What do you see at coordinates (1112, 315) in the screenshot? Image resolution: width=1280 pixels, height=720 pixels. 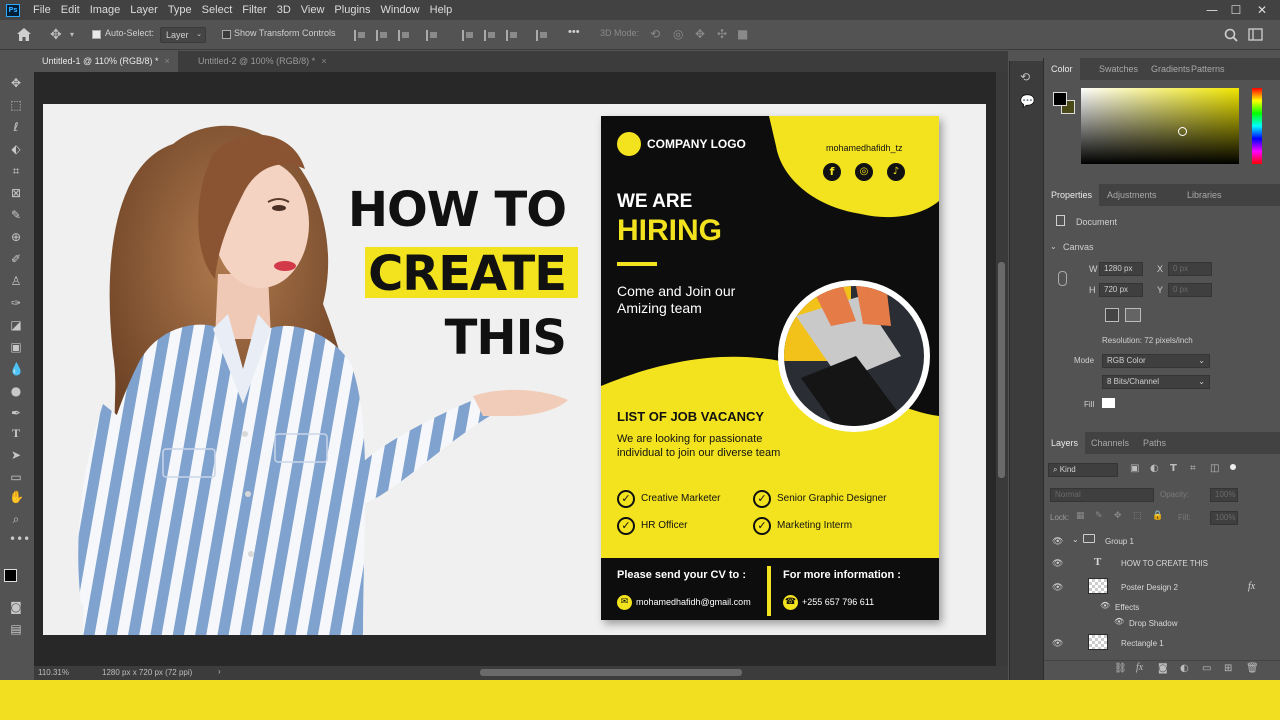 I see `portrait-orientation-icon` at bounding box center [1112, 315].